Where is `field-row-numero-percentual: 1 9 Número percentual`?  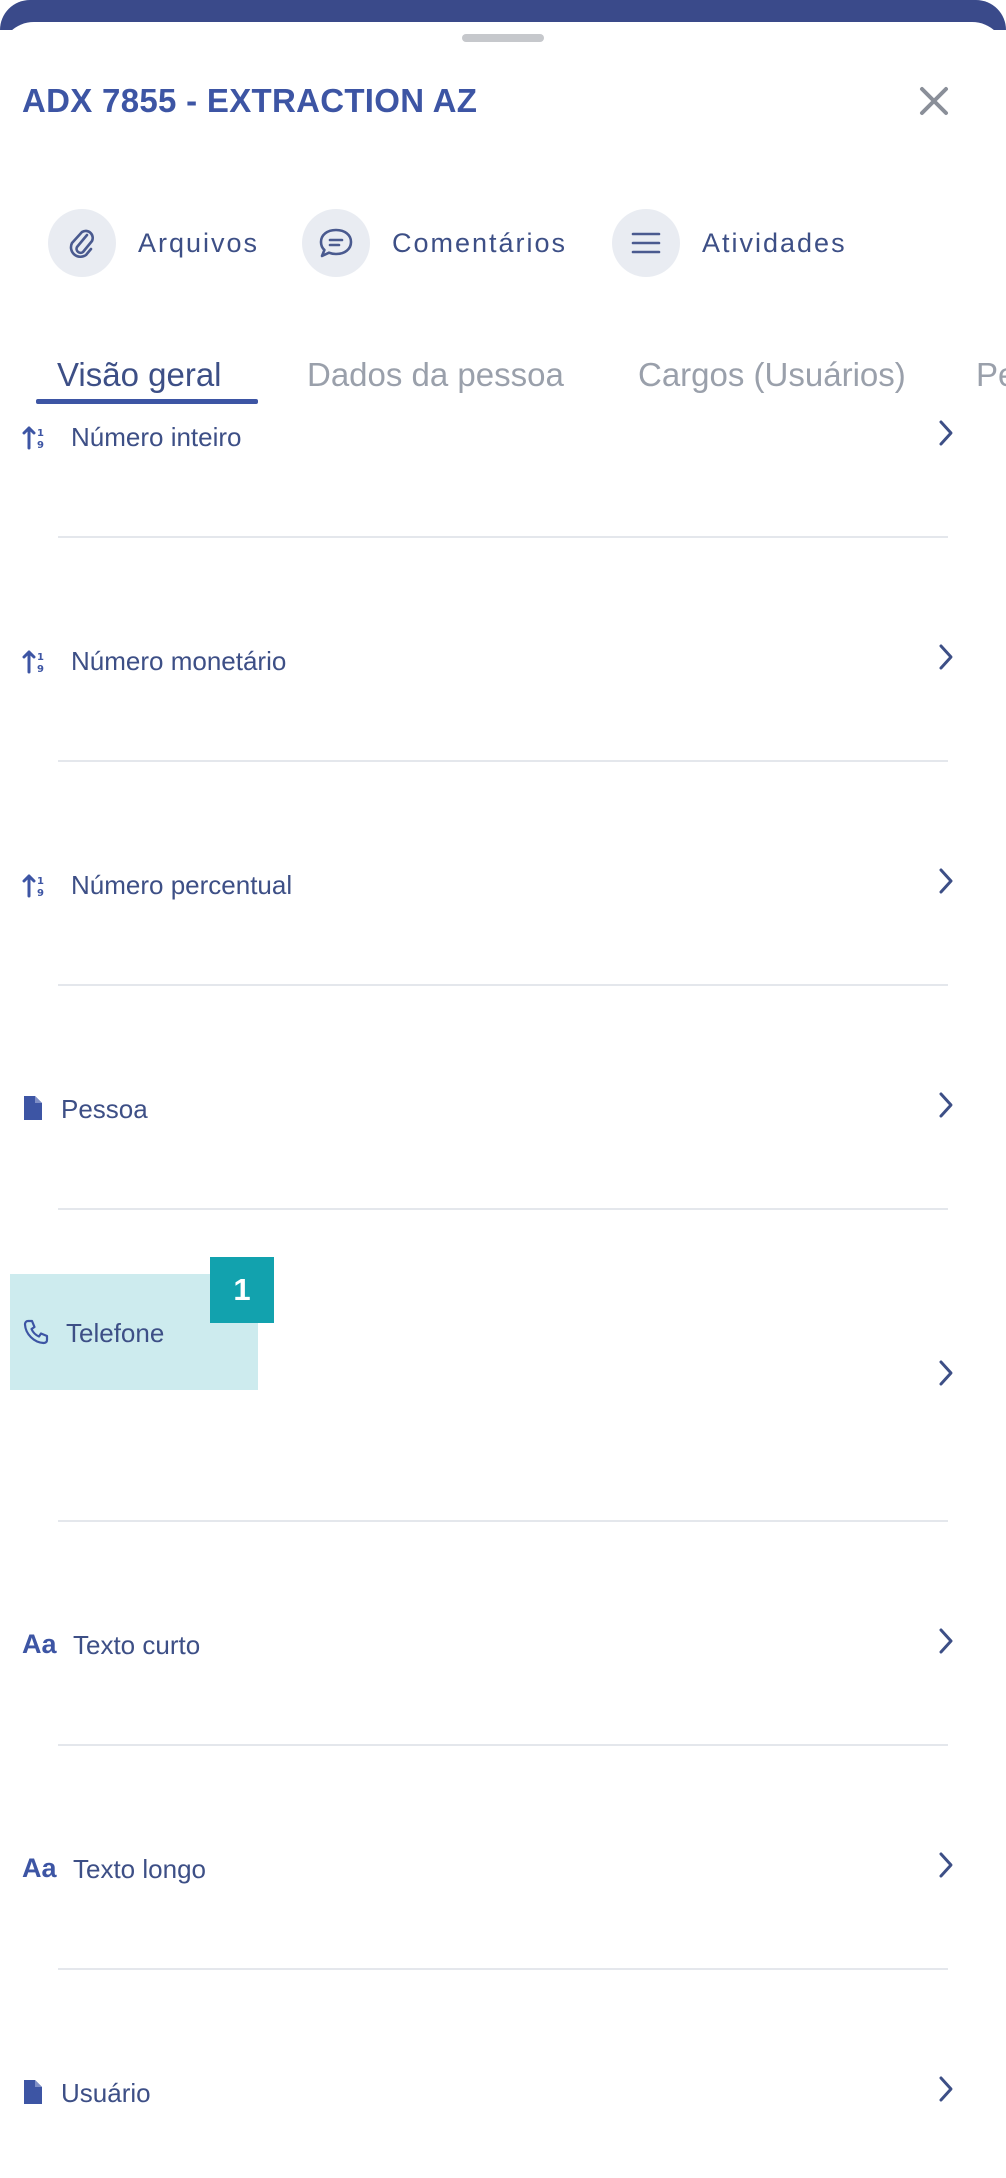 field-row-numero-percentual: 1 9 Número percentual is located at coordinates (503, 918).